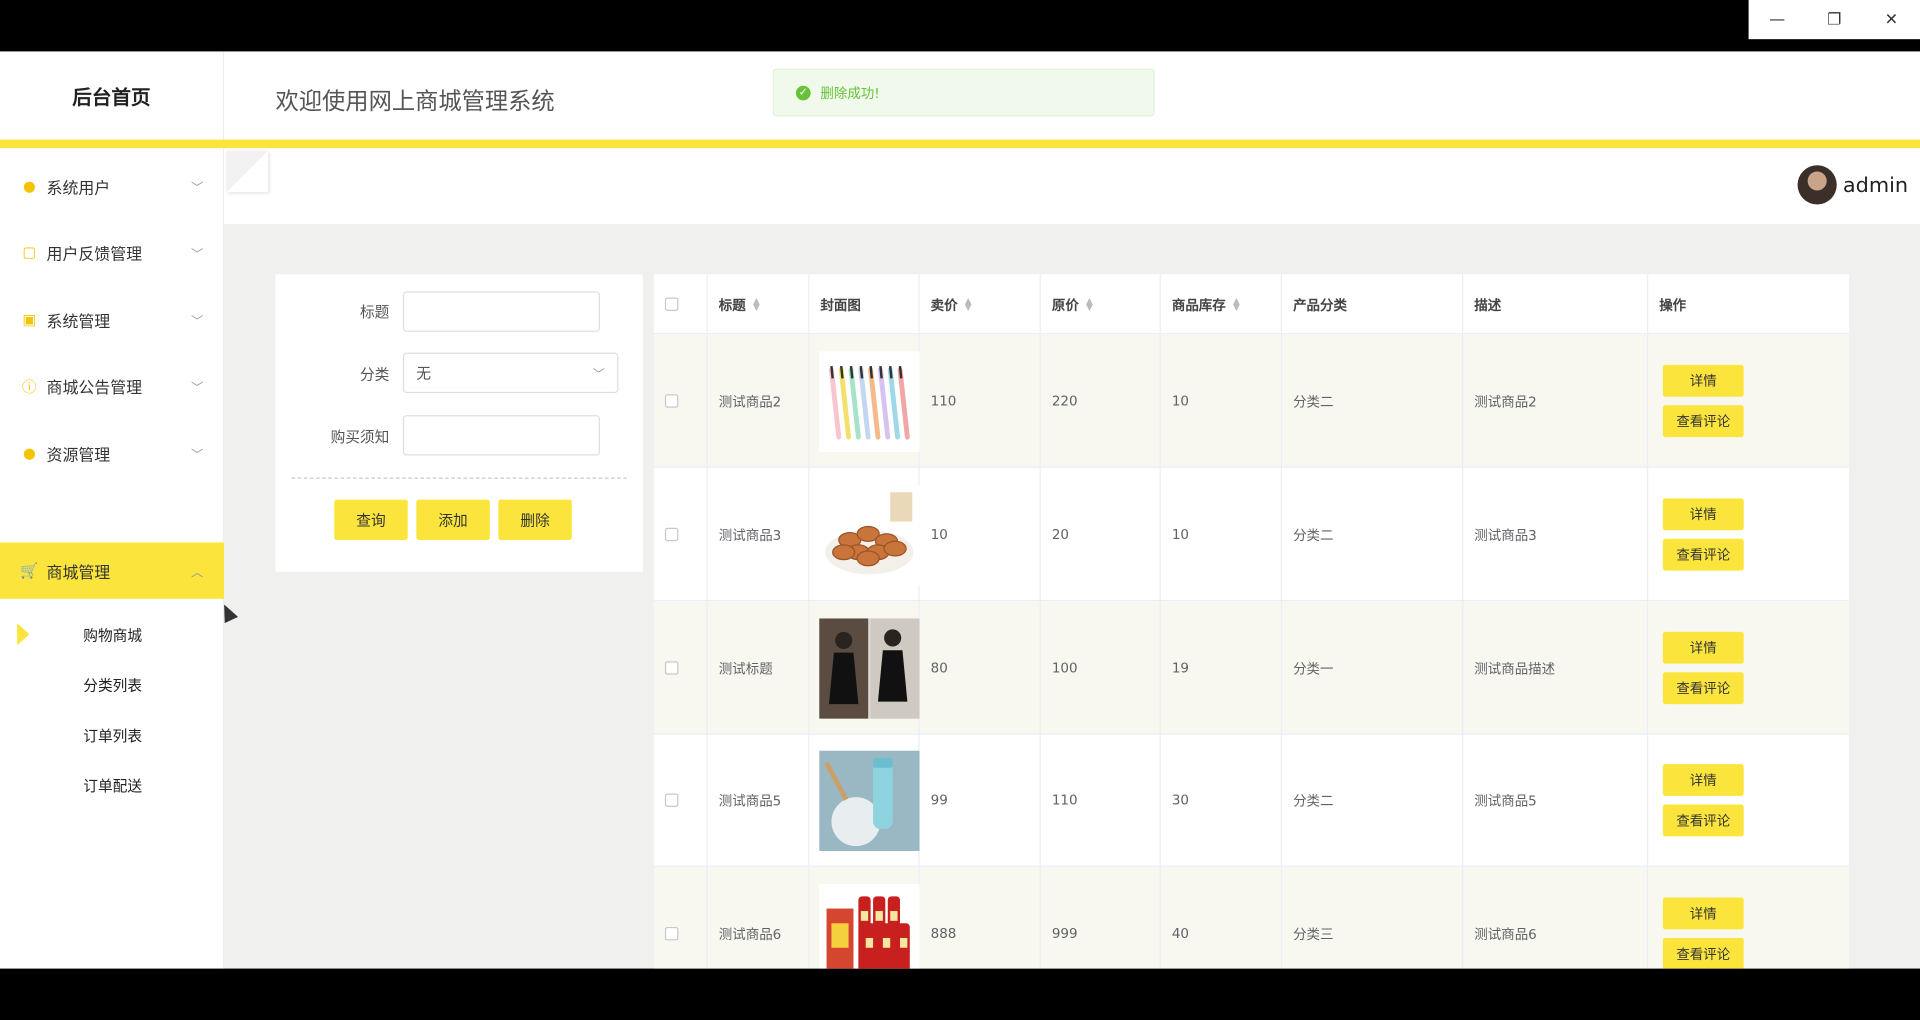 The image size is (1920, 1020). What do you see at coordinates (29, 186) in the screenshot?
I see `user-icon: ●` at bounding box center [29, 186].